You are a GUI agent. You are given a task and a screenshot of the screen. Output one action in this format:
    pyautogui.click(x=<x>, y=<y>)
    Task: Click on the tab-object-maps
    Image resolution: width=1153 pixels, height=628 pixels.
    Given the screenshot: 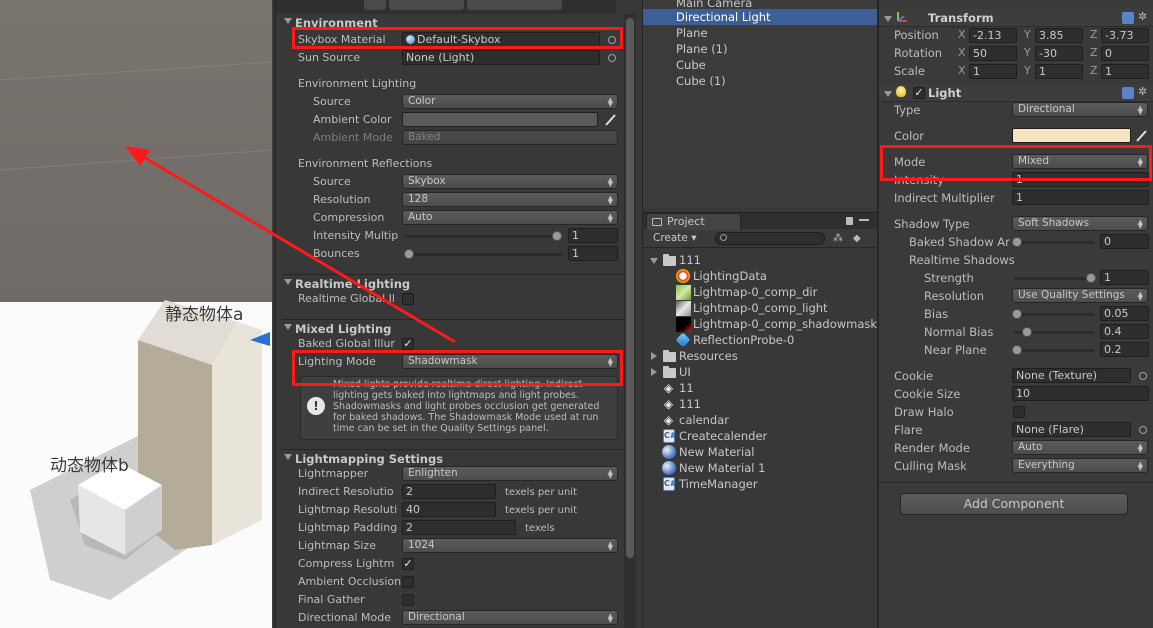 What is the action you would take?
    pyautogui.click(x=514, y=5)
    